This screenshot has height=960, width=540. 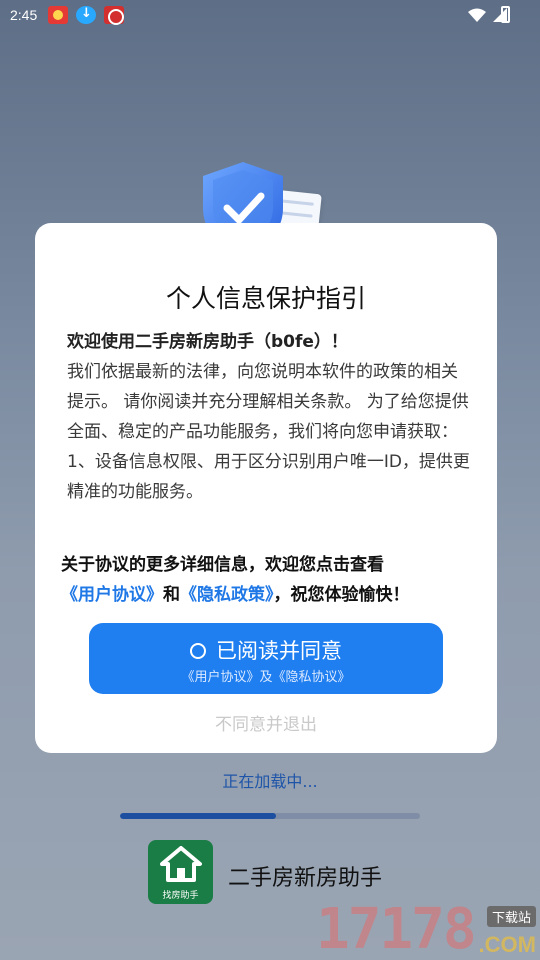 I want to click on greeting-text: 欢迎使用二手房新房助手（b0fe）！, so click(x=207, y=342).